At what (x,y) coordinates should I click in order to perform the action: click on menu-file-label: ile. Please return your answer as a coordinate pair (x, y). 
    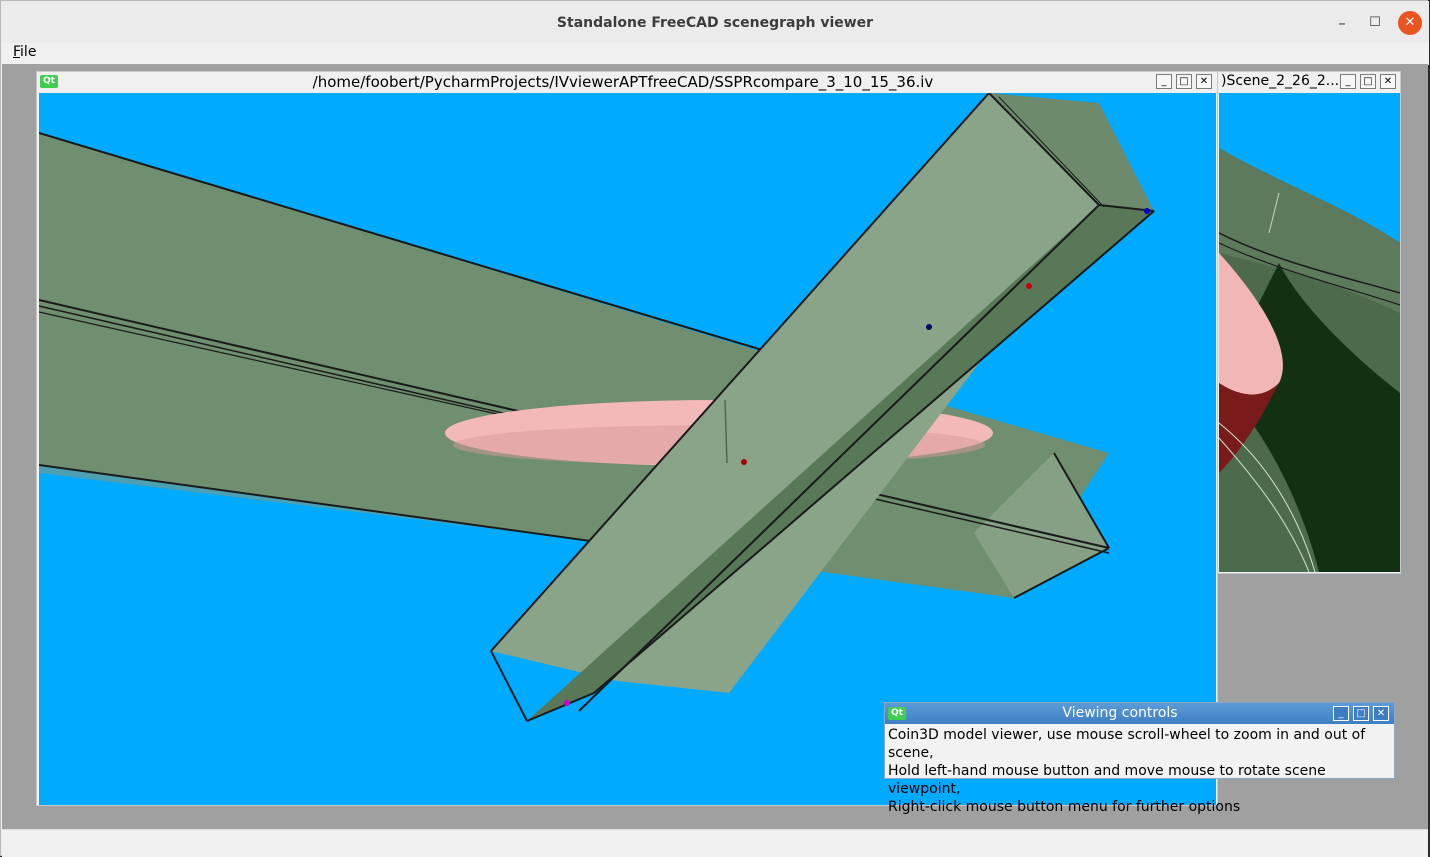
    Looking at the image, I should click on (28, 52).